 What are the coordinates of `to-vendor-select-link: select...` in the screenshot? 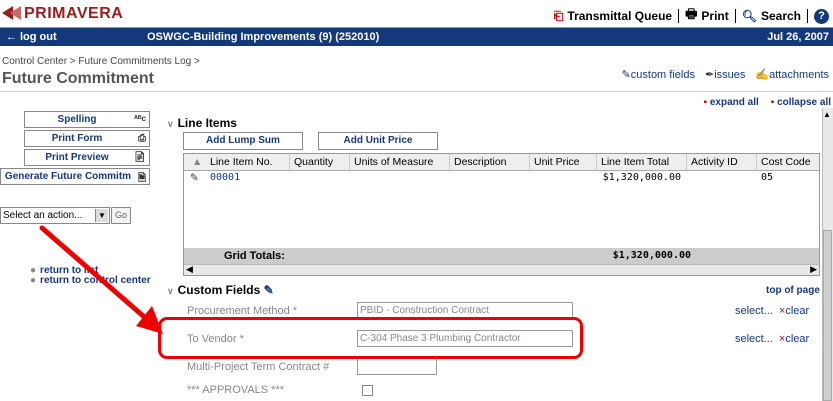 It's located at (754, 339).